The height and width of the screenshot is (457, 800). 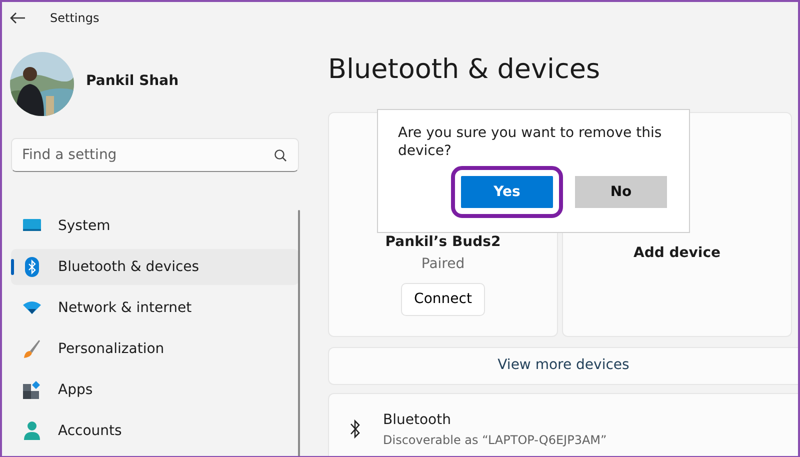 I want to click on window-title: Settings, so click(x=75, y=18).